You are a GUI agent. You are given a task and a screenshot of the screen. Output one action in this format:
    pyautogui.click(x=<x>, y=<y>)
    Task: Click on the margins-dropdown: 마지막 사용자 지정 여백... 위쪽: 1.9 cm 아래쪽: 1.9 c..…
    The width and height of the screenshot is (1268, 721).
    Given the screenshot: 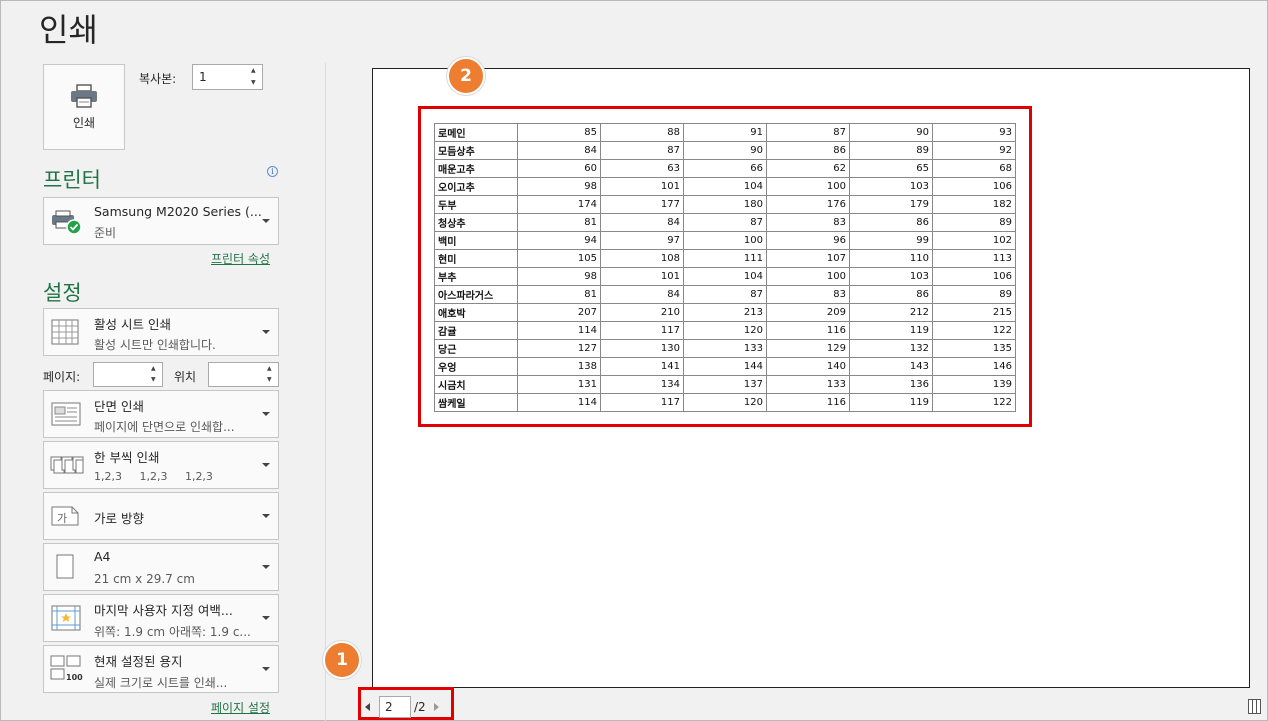 What is the action you would take?
    pyautogui.click(x=161, y=618)
    